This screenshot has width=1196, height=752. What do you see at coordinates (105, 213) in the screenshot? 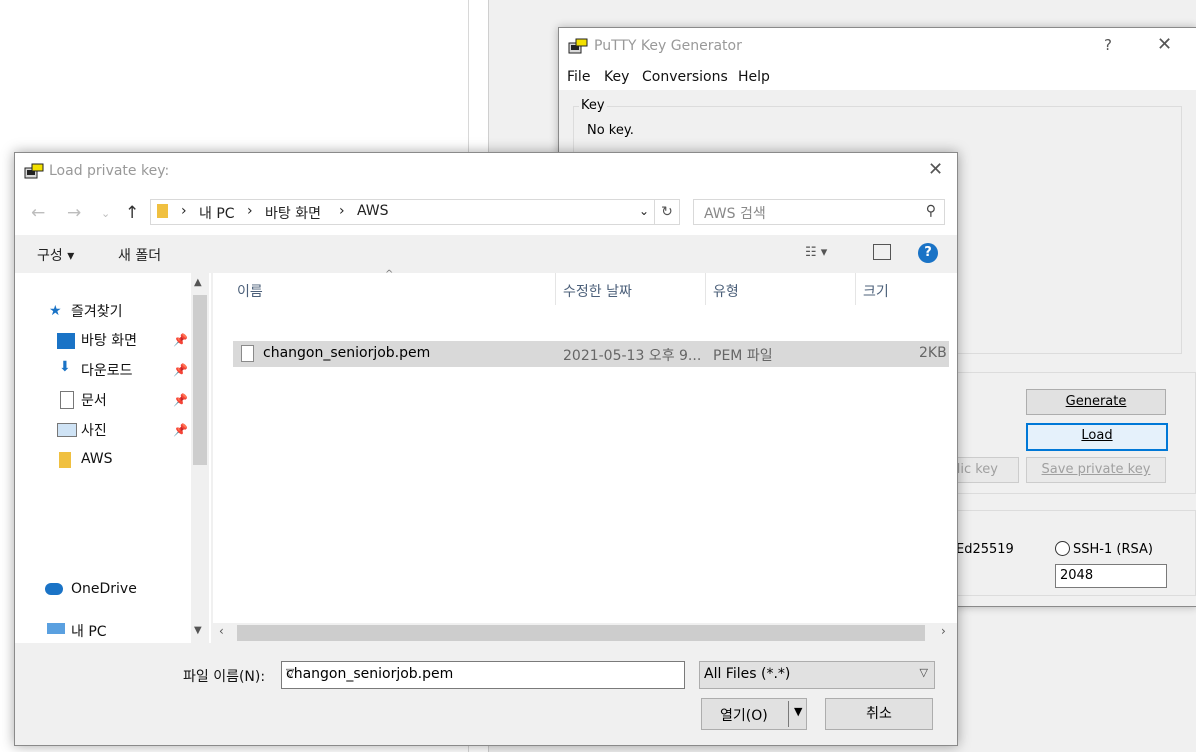
I see `recent-locations-chevron-icon: ⌄` at bounding box center [105, 213].